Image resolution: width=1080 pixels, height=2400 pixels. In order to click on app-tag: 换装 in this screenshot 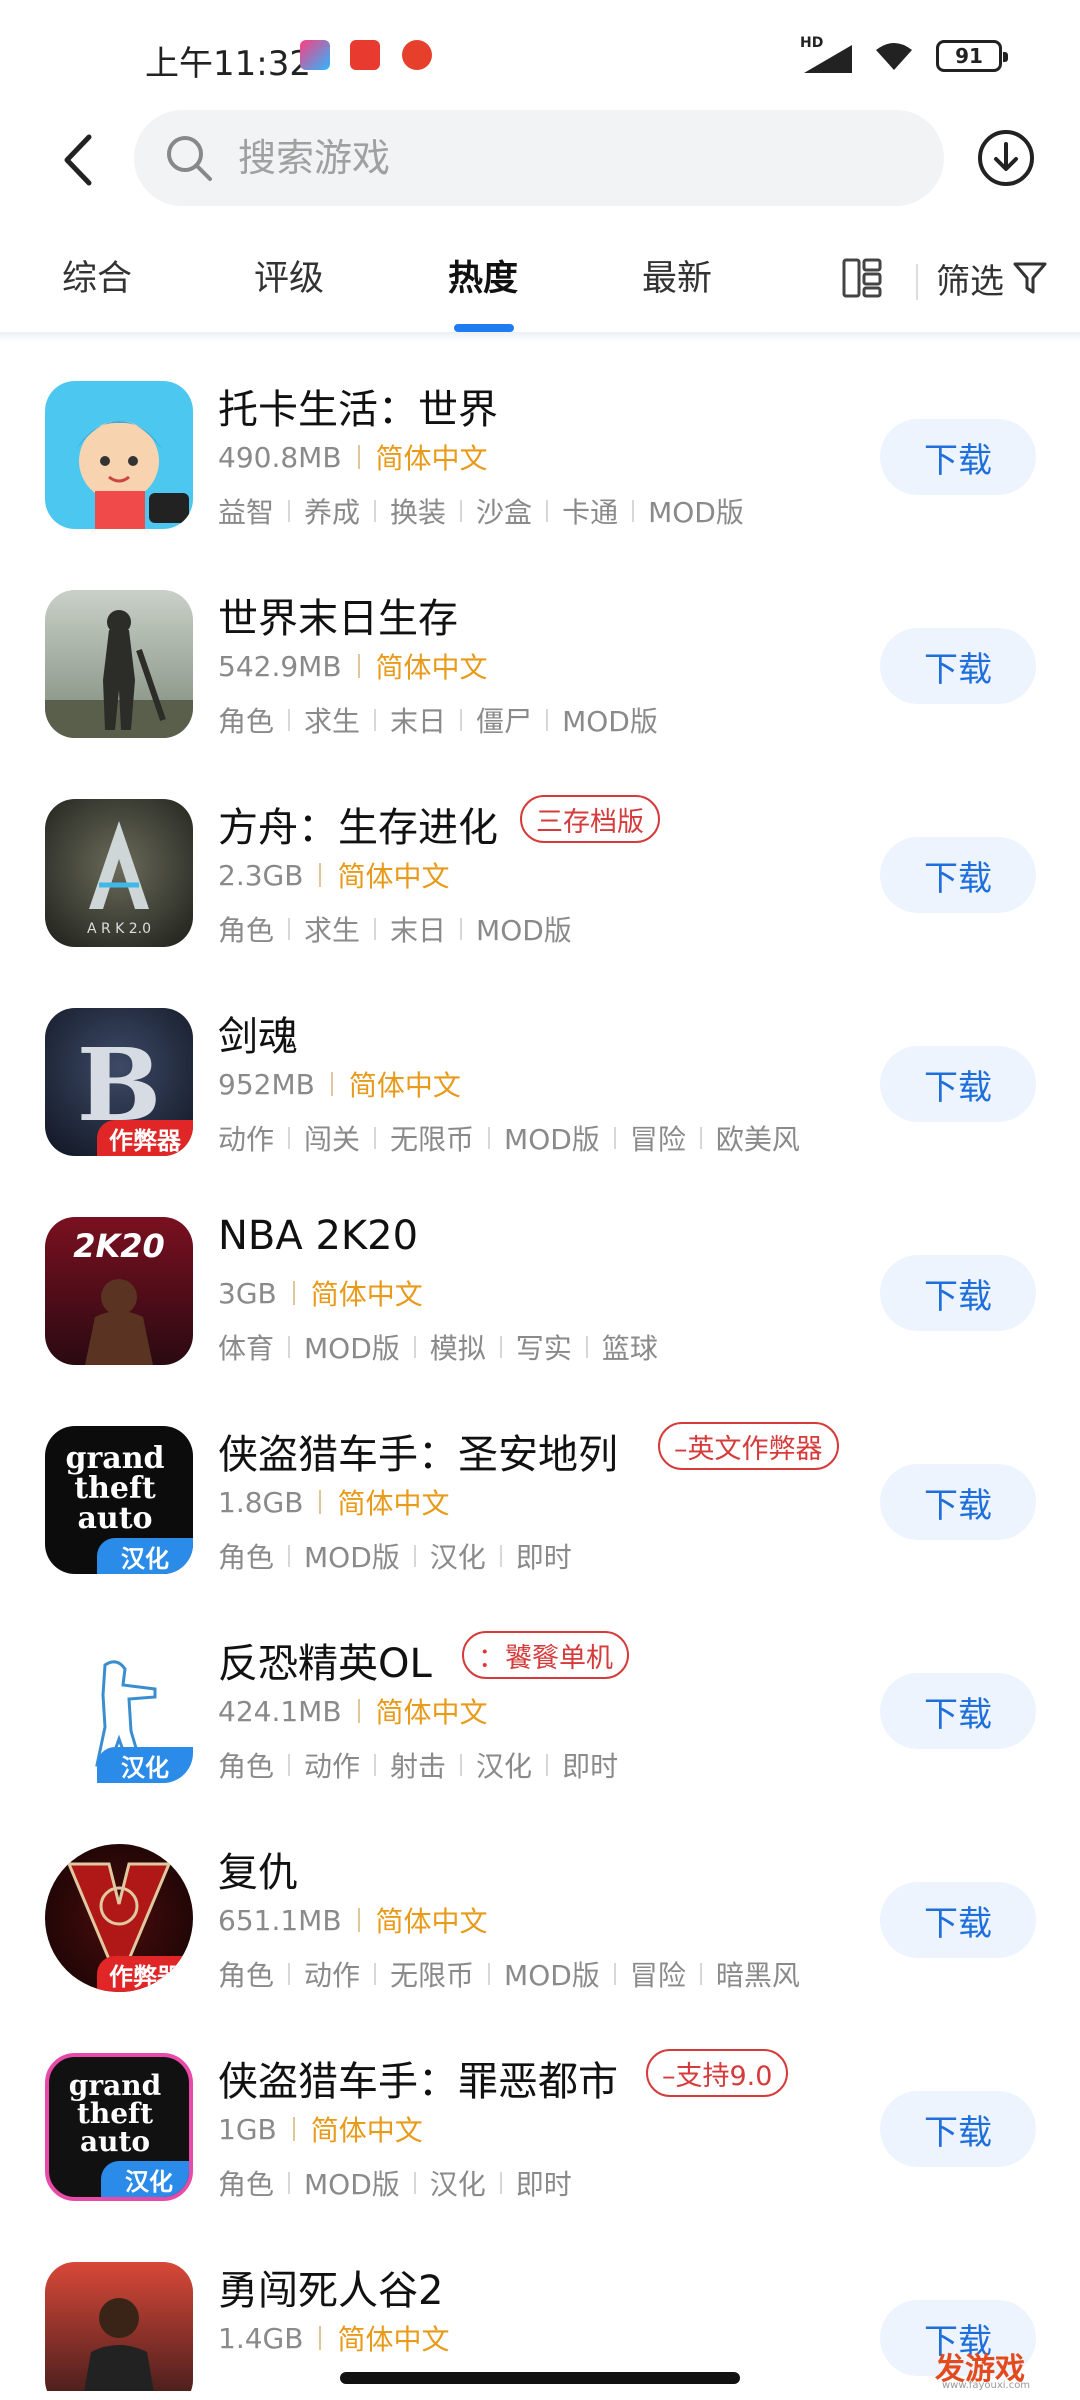, I will do `click(418, 512)`.